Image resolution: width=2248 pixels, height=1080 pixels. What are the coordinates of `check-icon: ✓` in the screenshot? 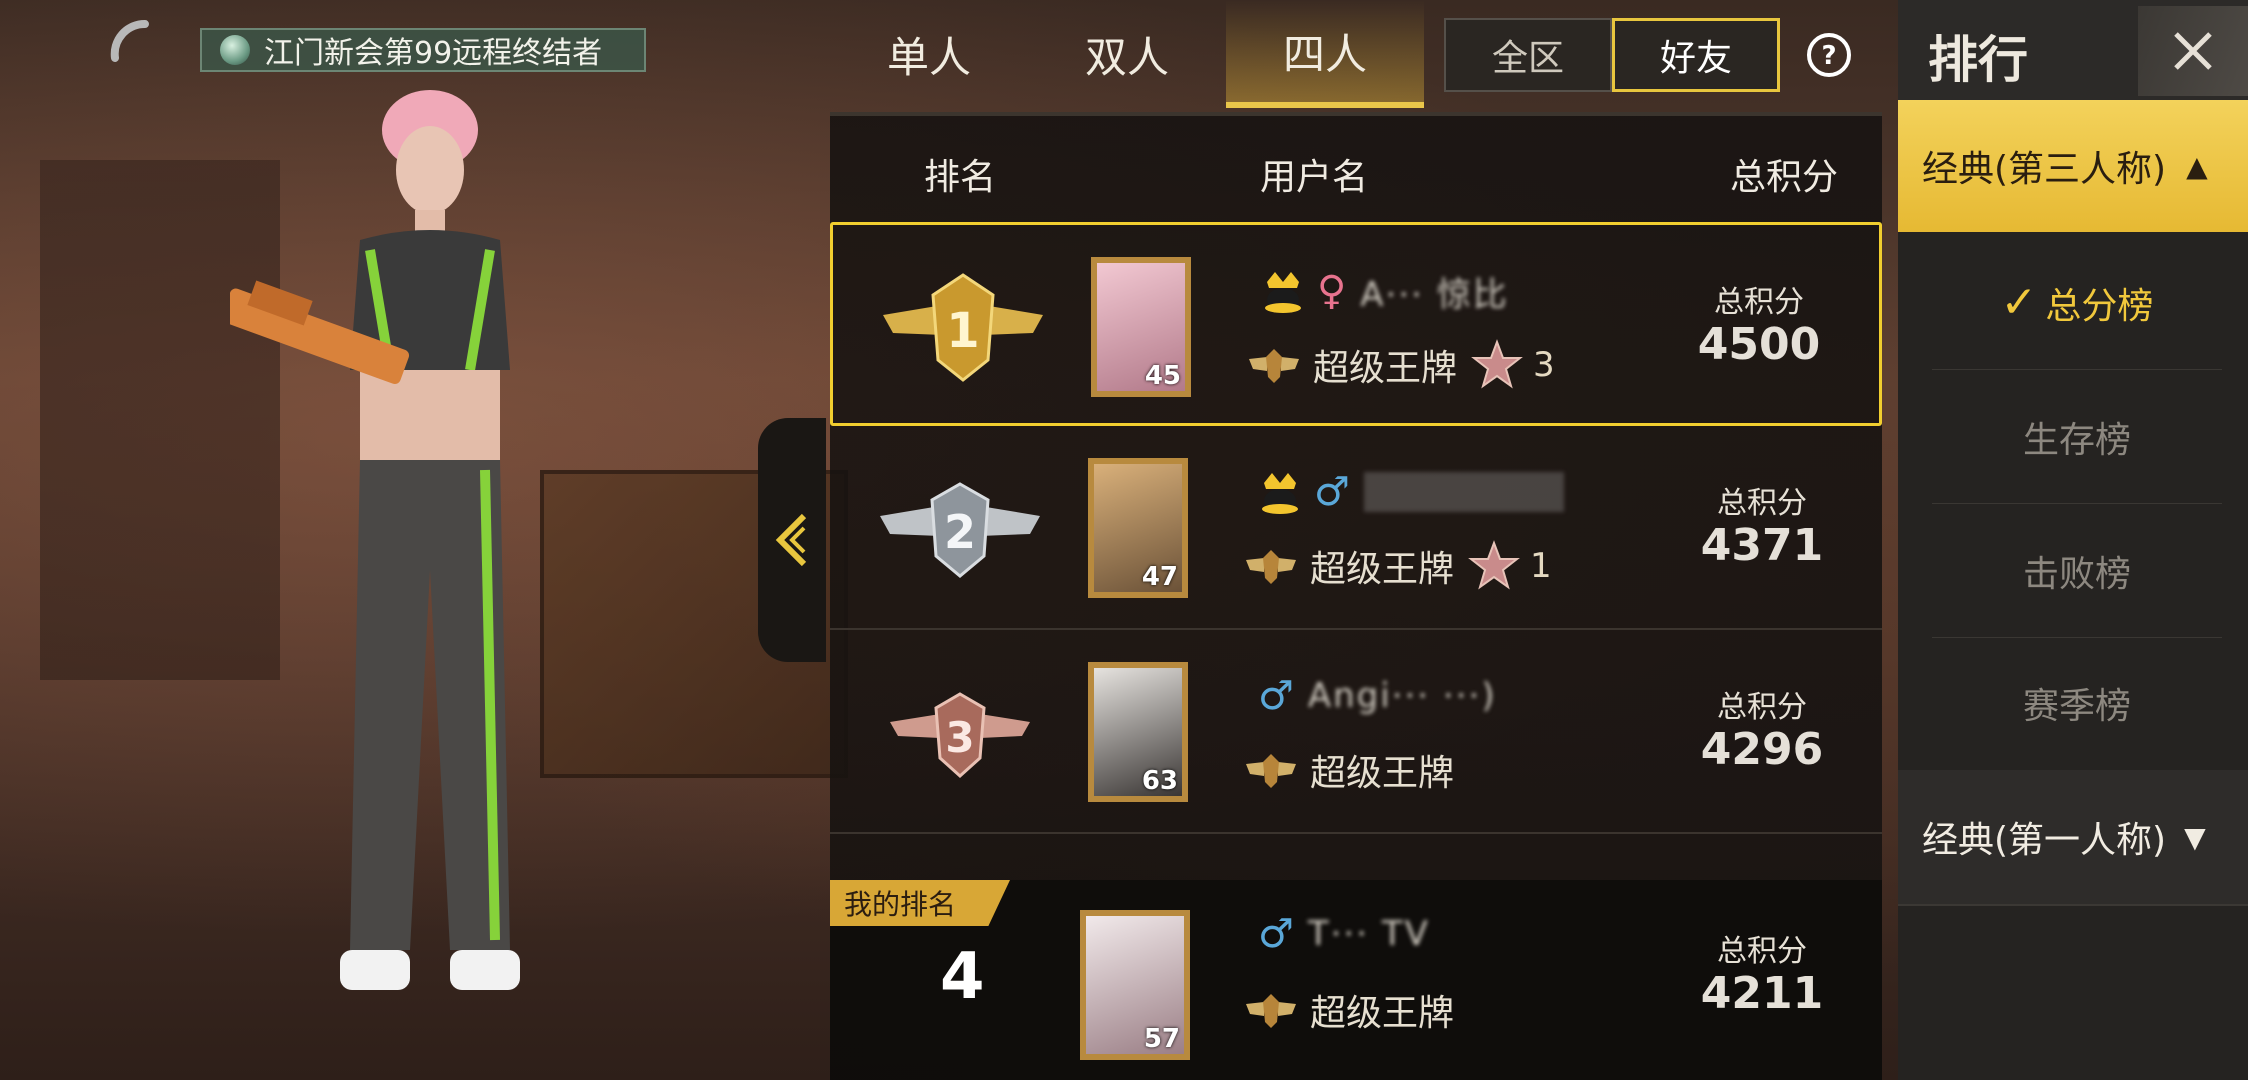 It's located at (2019, 302).